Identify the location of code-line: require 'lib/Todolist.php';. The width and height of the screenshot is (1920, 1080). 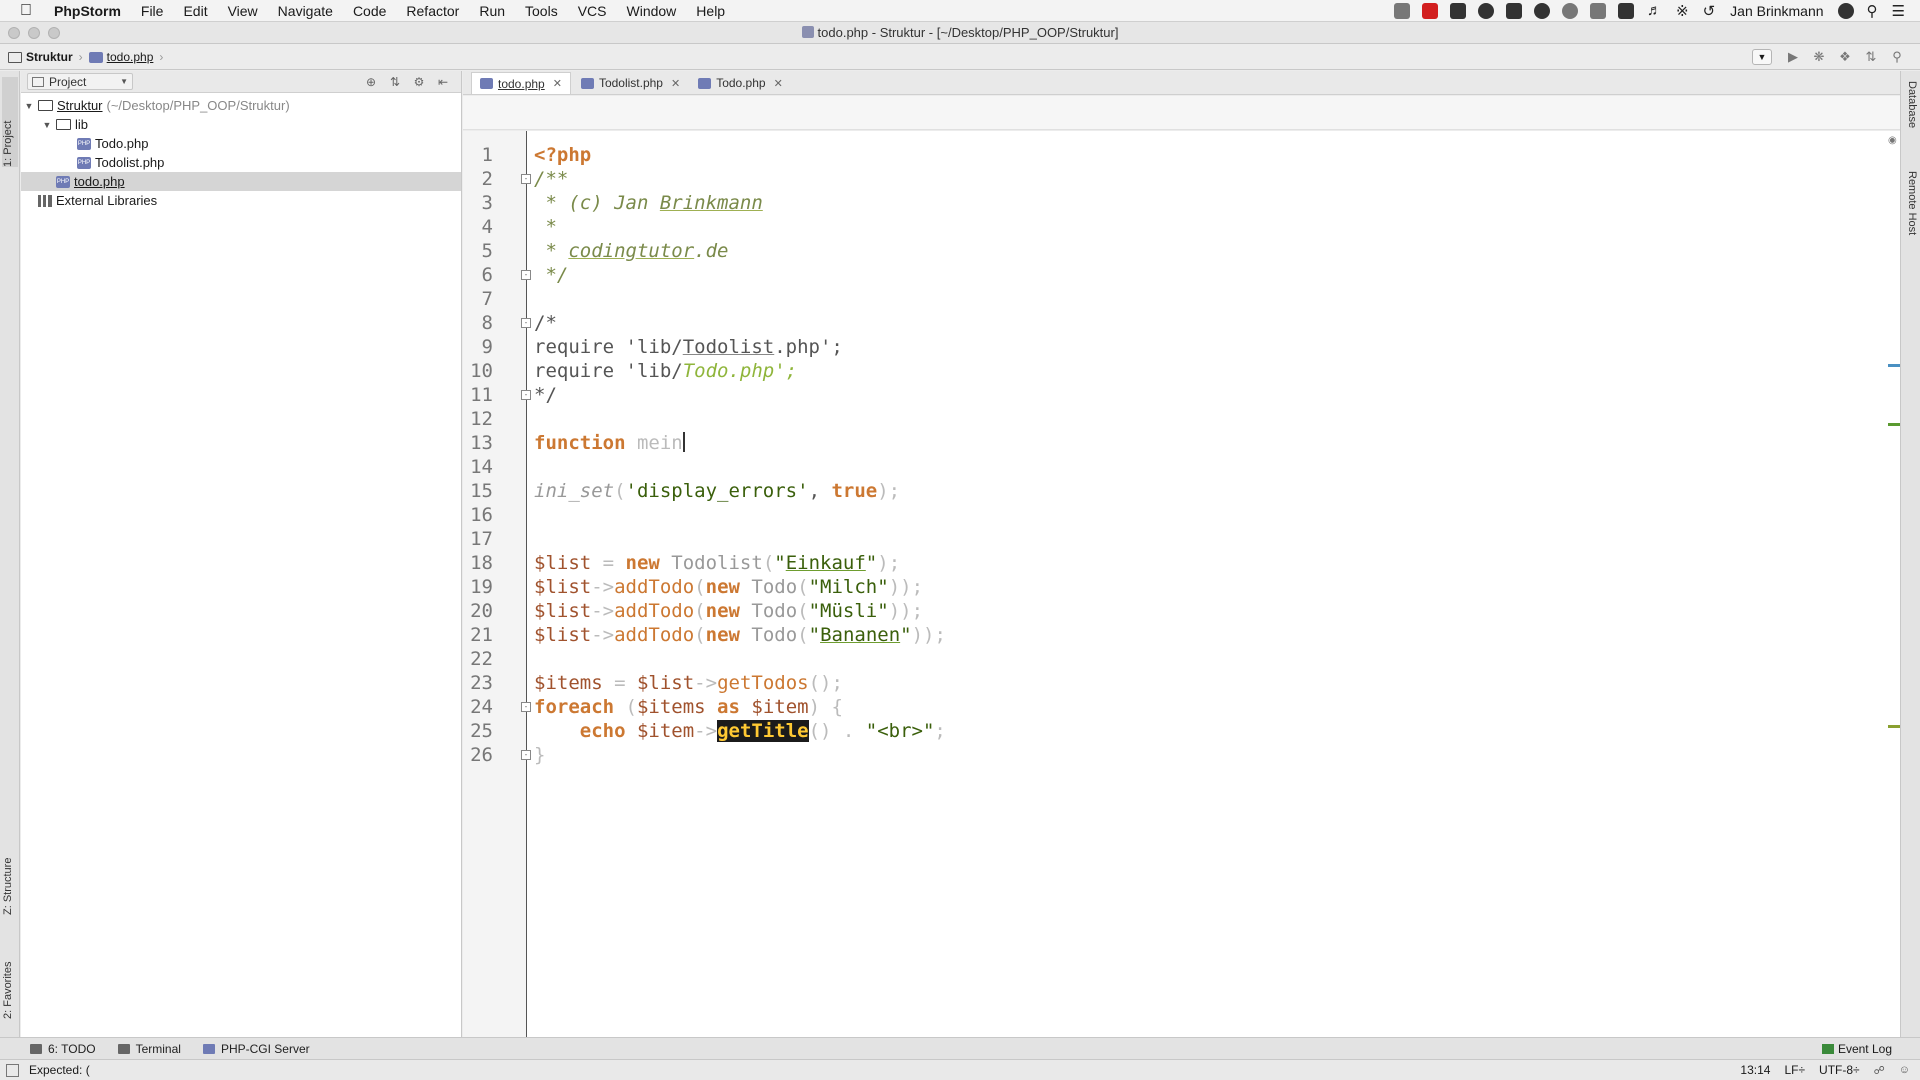
(688, 347).